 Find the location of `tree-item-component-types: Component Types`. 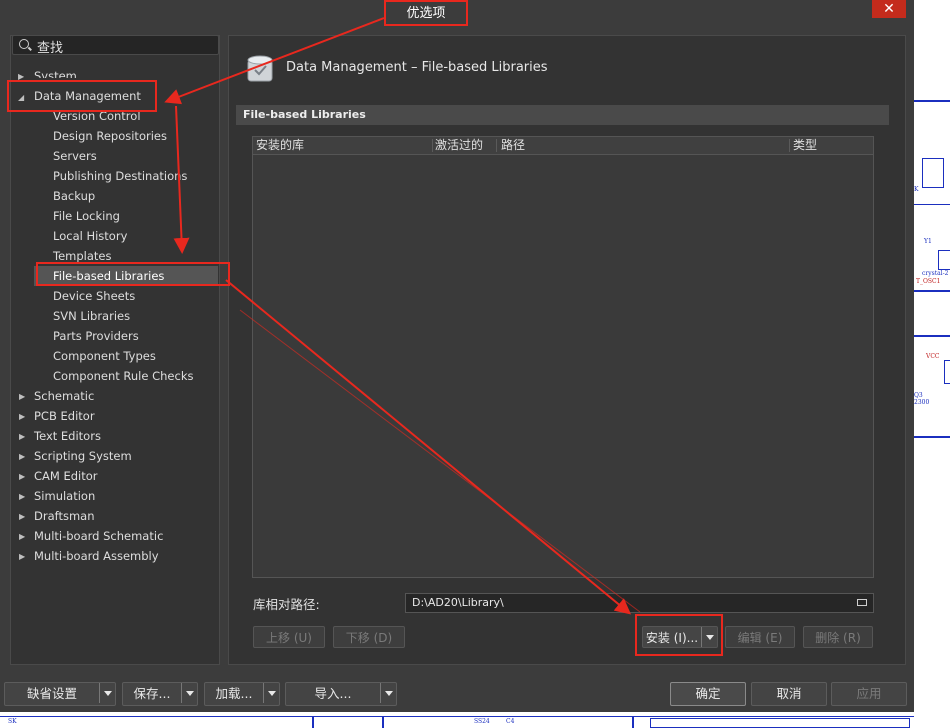

tree-item-component-types: Component Types is located at coordinates (104, 356).